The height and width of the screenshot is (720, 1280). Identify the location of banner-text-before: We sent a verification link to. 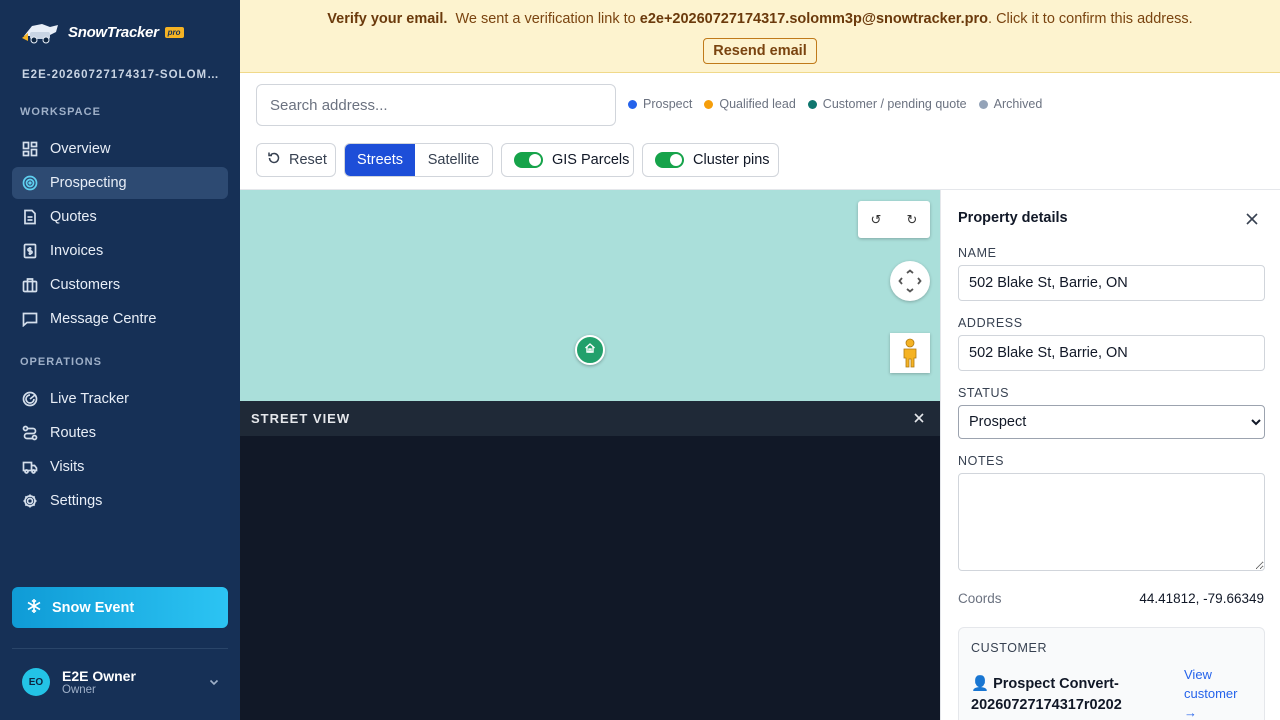
(545, 19).